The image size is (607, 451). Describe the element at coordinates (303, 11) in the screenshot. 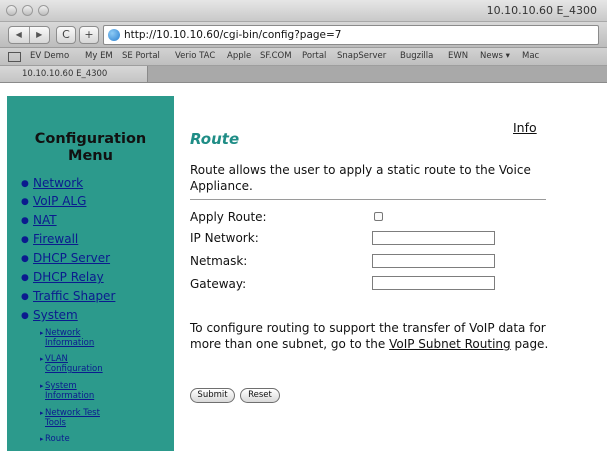

I see `window-titlebar: 10.10.10.60 E_4300` at that location.